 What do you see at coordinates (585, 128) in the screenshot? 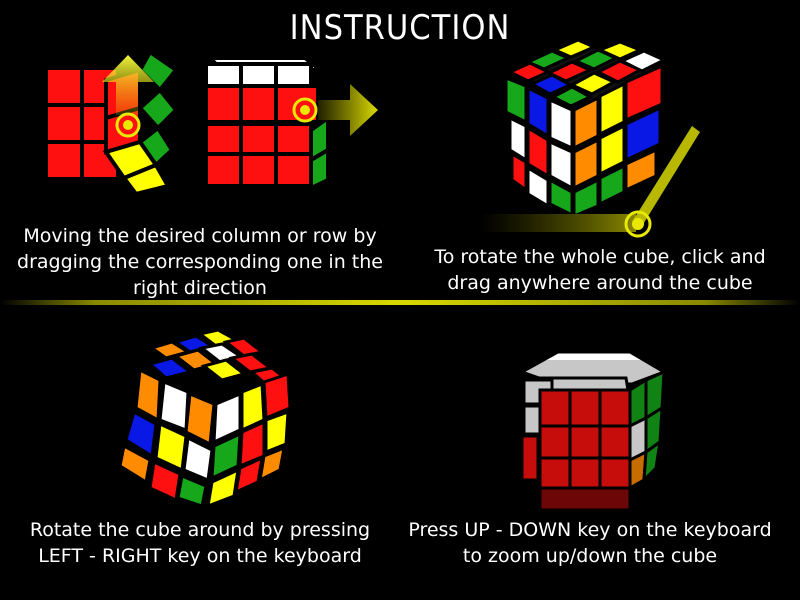
I see `whole-cube` at bounding box center [585, 128].